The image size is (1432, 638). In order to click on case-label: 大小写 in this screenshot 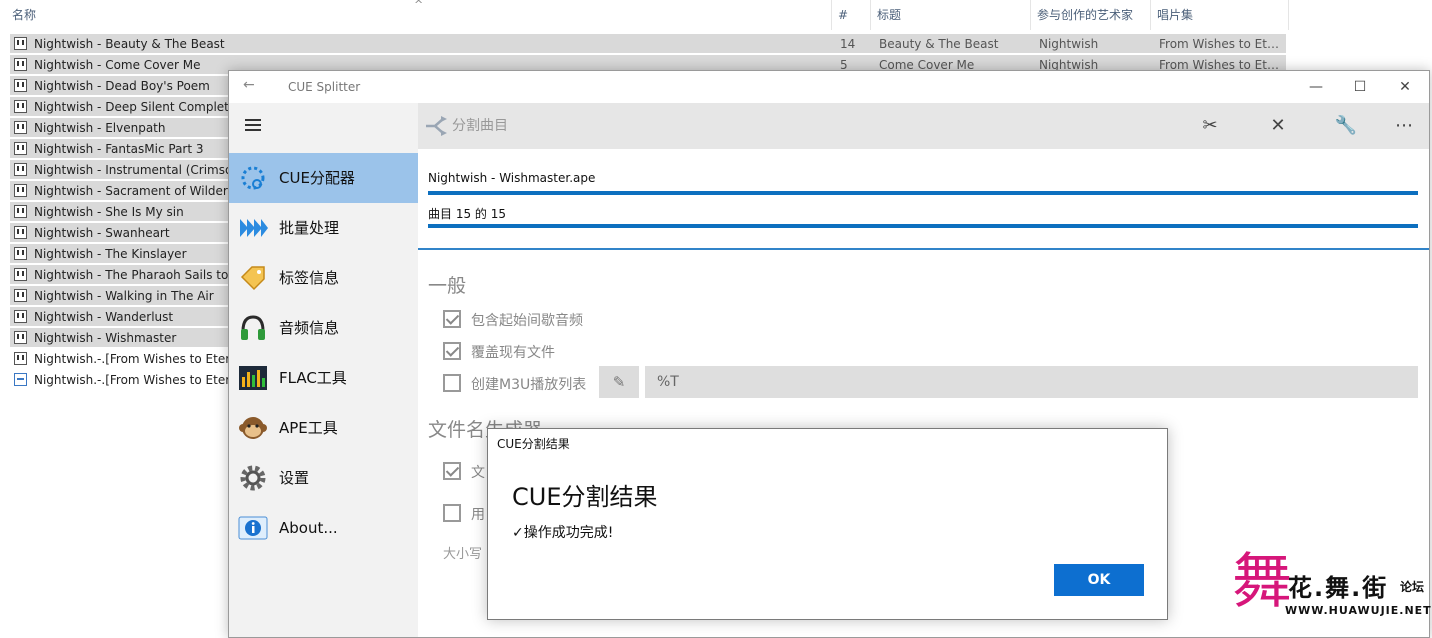, I will do `click(463, 554)`.